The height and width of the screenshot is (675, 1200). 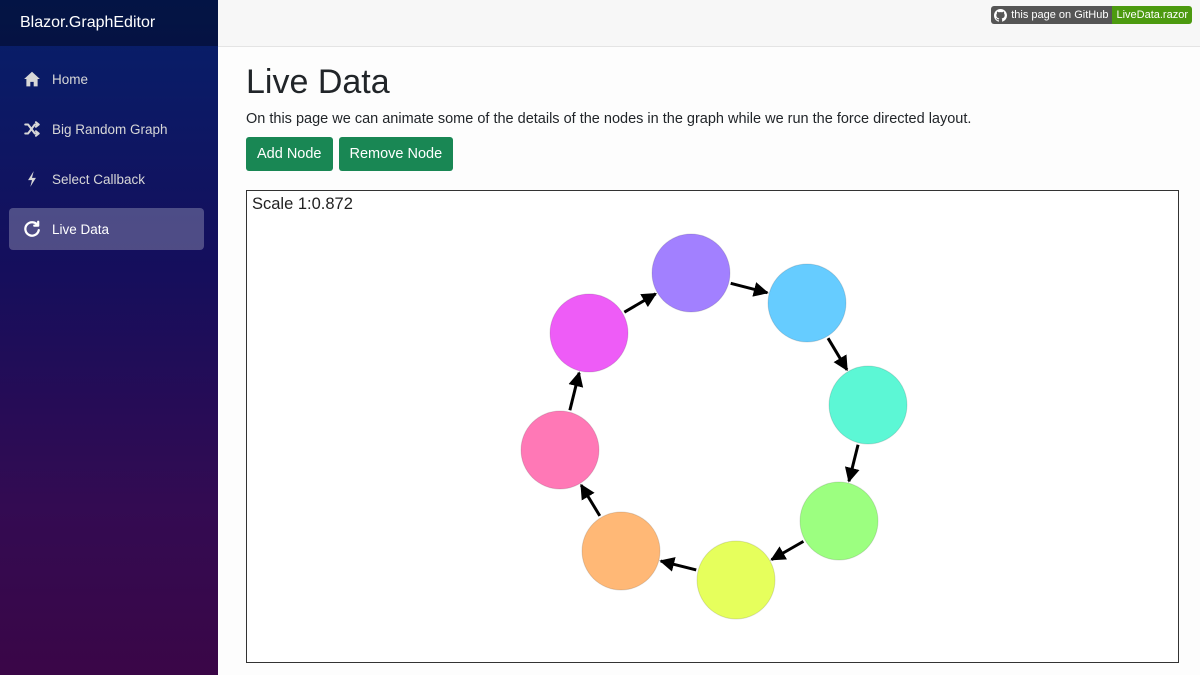 What do you see at coordinates (1060, 15) in the screenshot?
I see `github-label: this page on GitHub` at bounding box center [1060, 15].